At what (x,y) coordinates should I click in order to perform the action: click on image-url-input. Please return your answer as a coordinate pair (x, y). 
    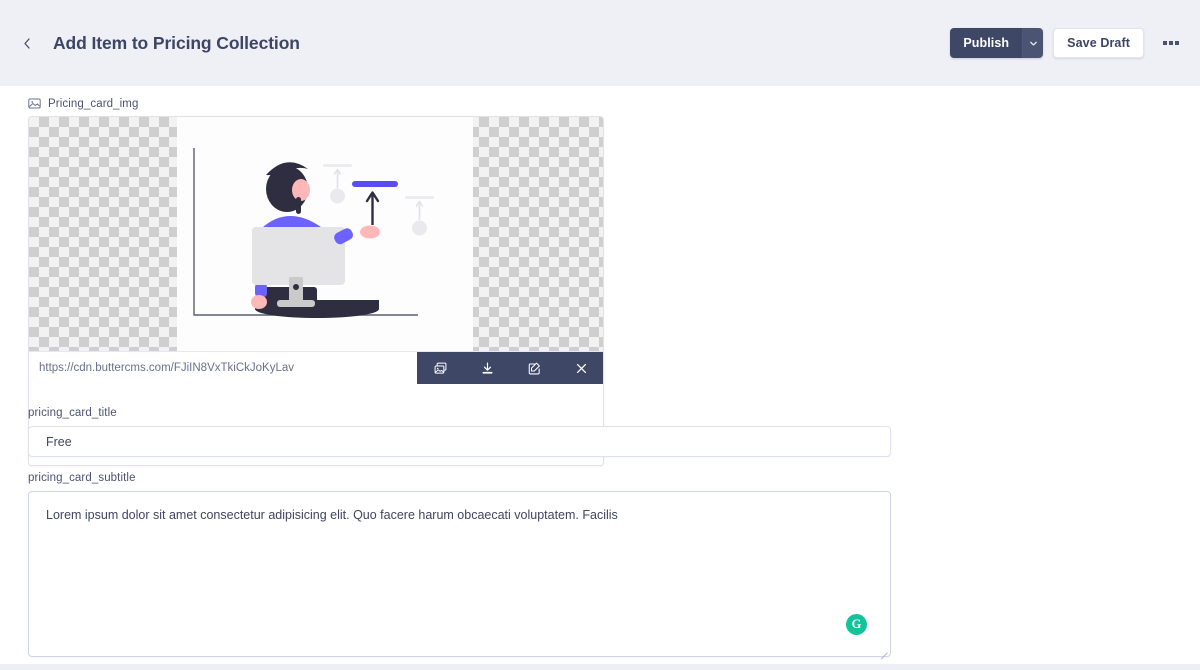
    Looking at the image, I should click on (223, 368).